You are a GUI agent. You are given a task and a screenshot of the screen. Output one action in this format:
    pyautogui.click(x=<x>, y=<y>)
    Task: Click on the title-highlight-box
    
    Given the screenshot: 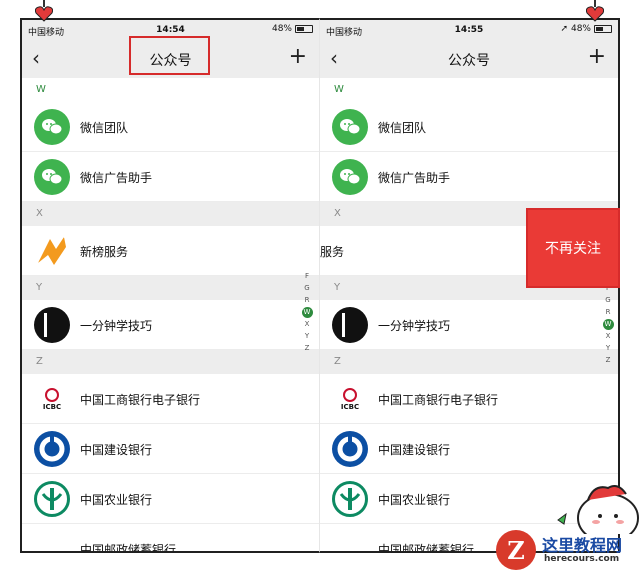 What is the action you would take?
    pyautogui.click(x=169, y=55)
    